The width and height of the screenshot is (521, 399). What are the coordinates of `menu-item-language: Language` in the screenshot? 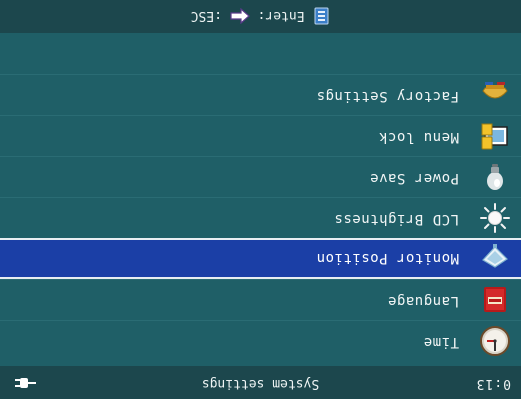 It's located at (260, 299).